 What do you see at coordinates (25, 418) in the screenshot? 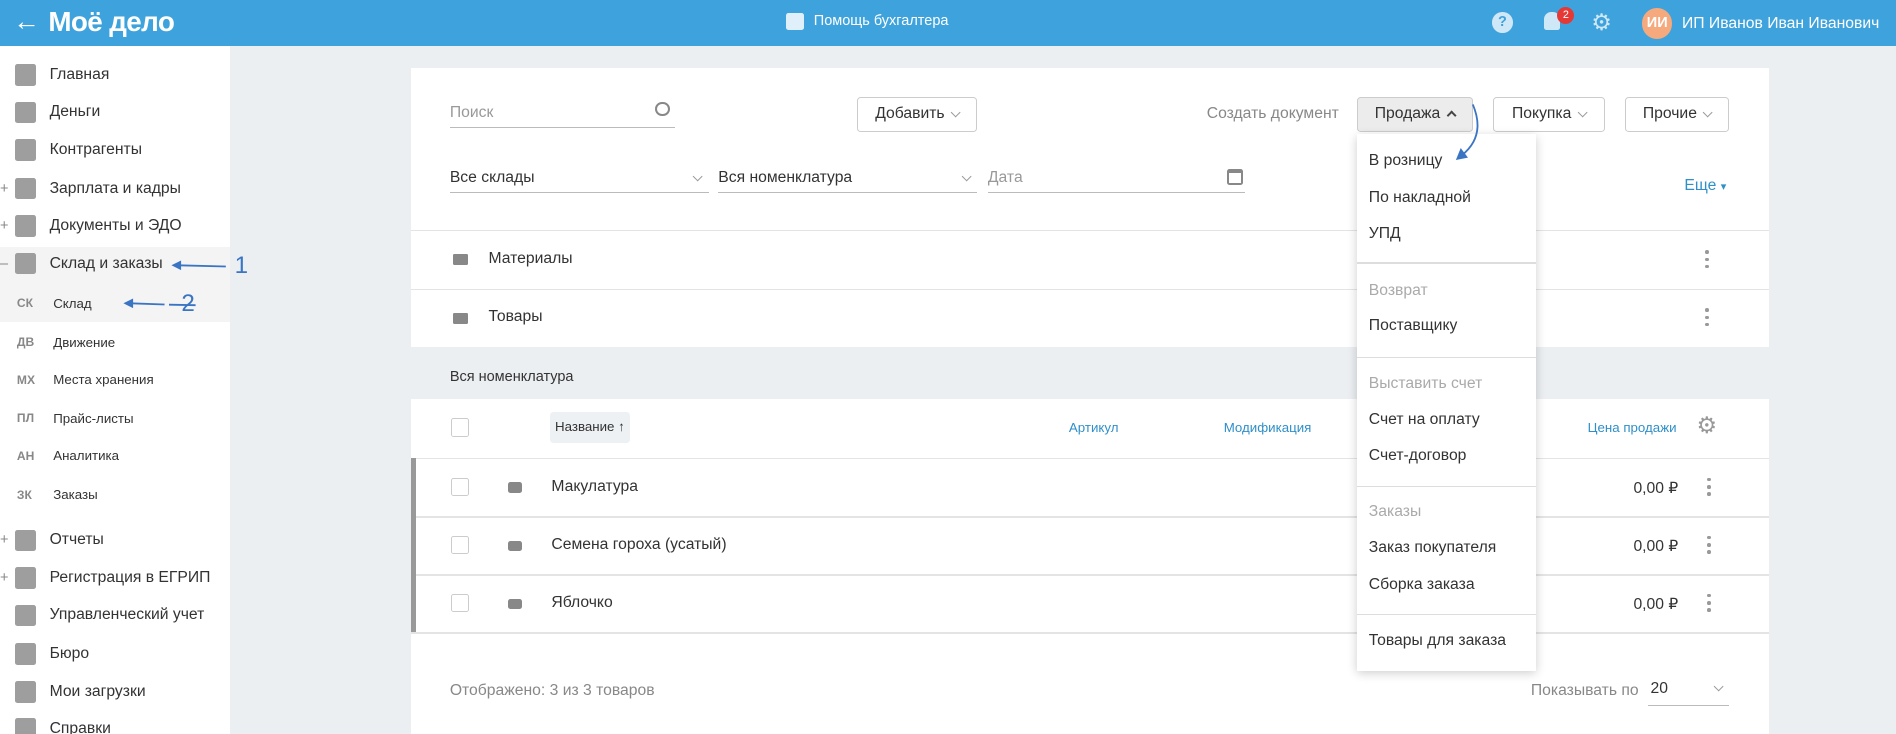
I see `sidebar-subitem-abbr: ПЛ` at bounding box center [25, 418].